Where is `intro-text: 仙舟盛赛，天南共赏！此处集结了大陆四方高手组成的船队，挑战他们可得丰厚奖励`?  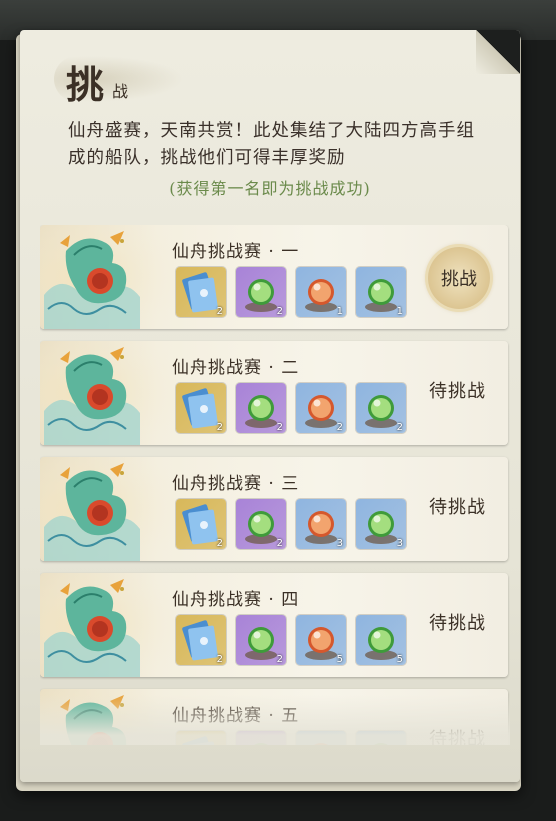 intro-text: 仙舟盛赛，天南共赏！此处集结了大陆四方高手组成的船队，挑战他们可得丰厚奖励 is located at coordinates (271, 144).